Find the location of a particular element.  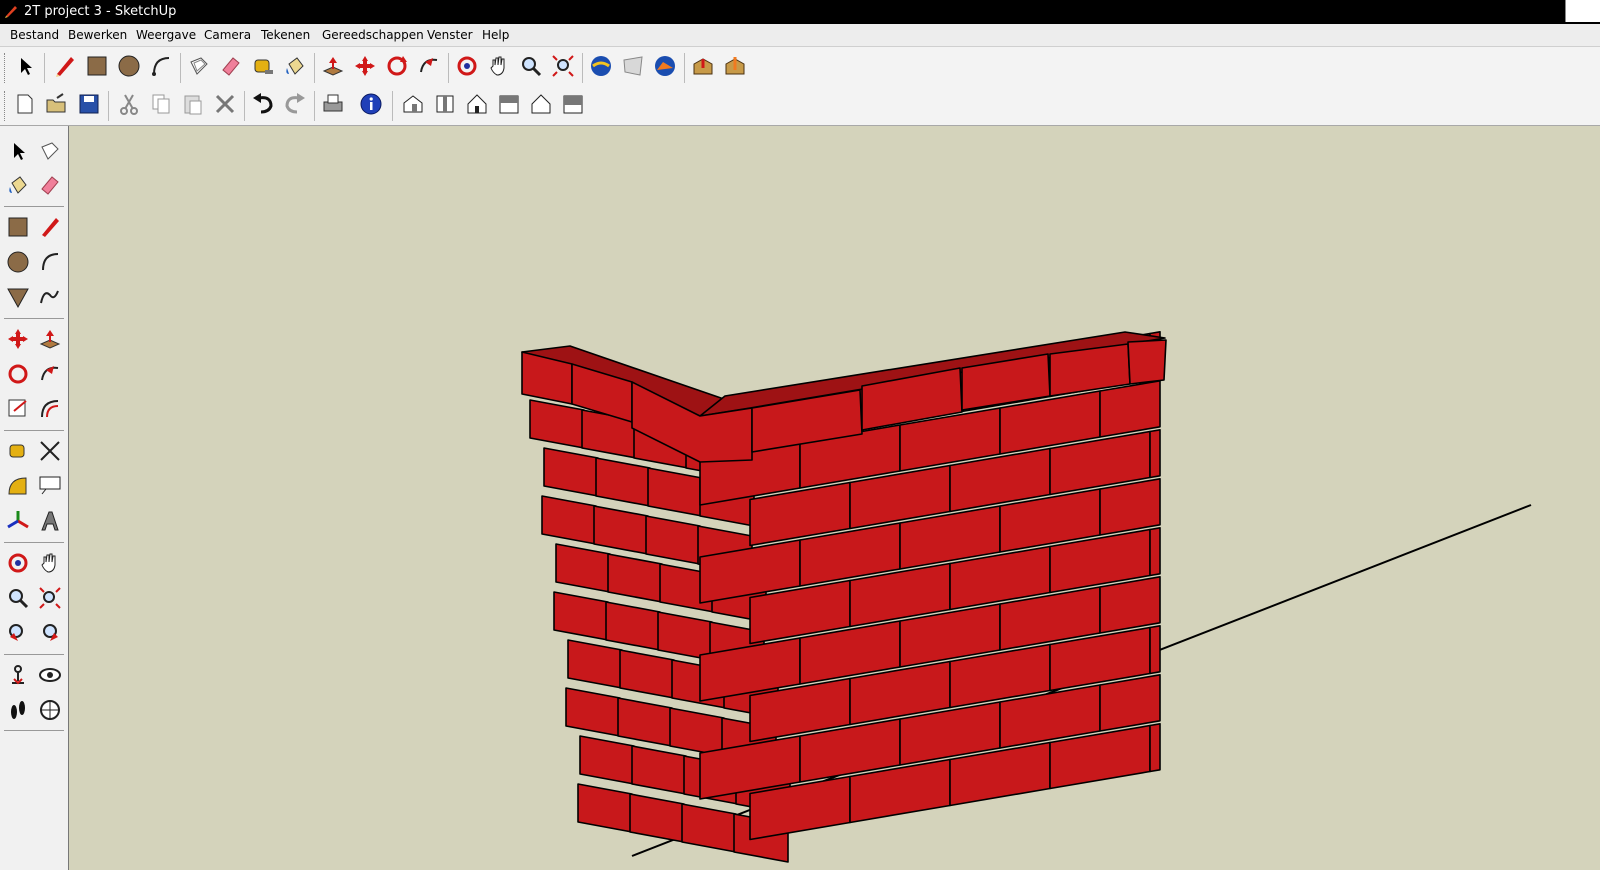

right-view-icon is located at coordinates (509, 104).